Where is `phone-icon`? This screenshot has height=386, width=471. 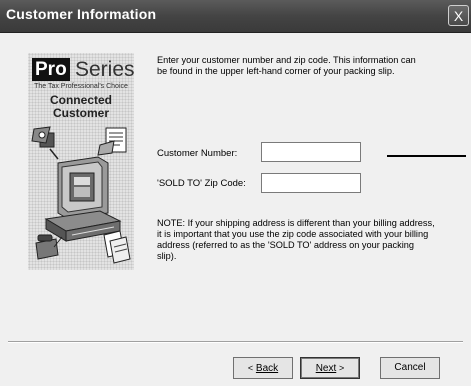
phone-icon is located at coordinates (49, 247).